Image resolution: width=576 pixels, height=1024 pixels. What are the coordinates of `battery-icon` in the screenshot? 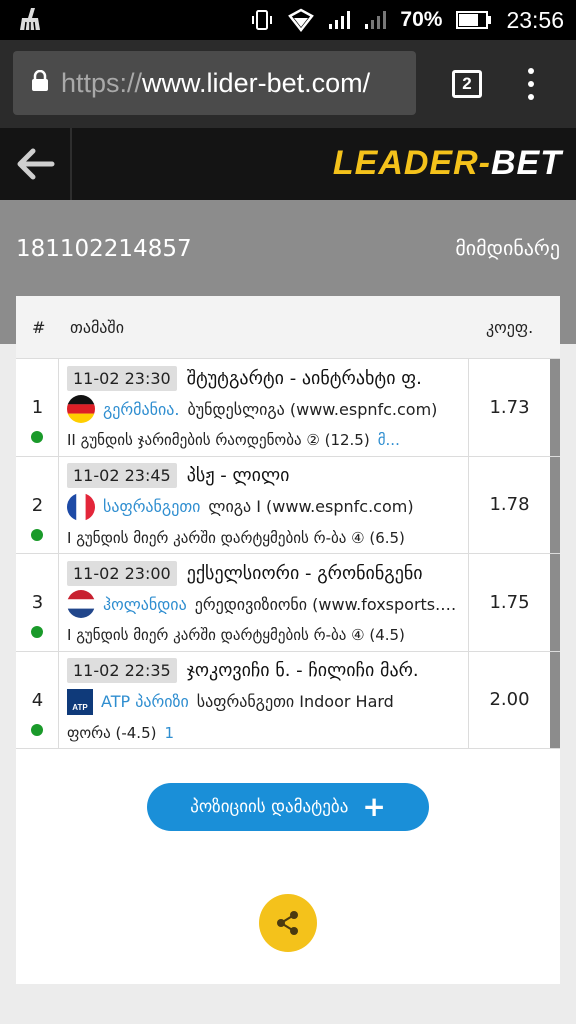 It's located at (474, 20).